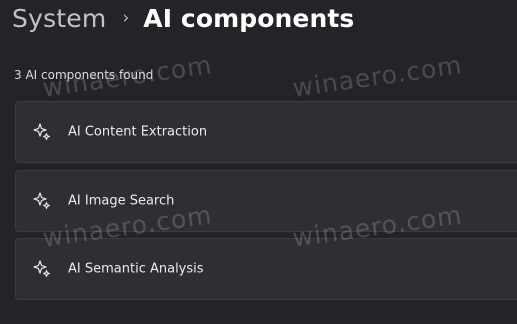 Image resolution: width=517 pixels, height=324 pixels. What do you see at coordinates (59, 18) in the screenshot?
I see `breadcrumb-system-link: System` at bounding box center [59, 18].